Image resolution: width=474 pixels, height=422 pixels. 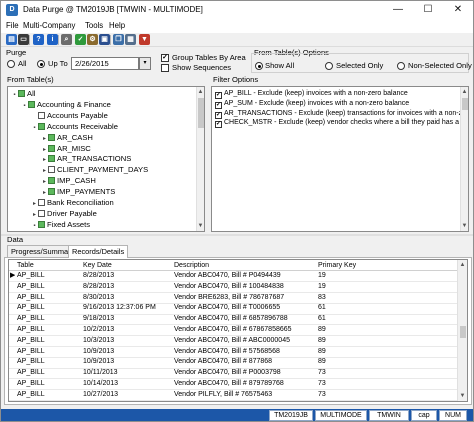 What do you see at coordinates (22, 64) in the screenshot?
I see `purge-all-label: All` at bounding box center [22, 64].